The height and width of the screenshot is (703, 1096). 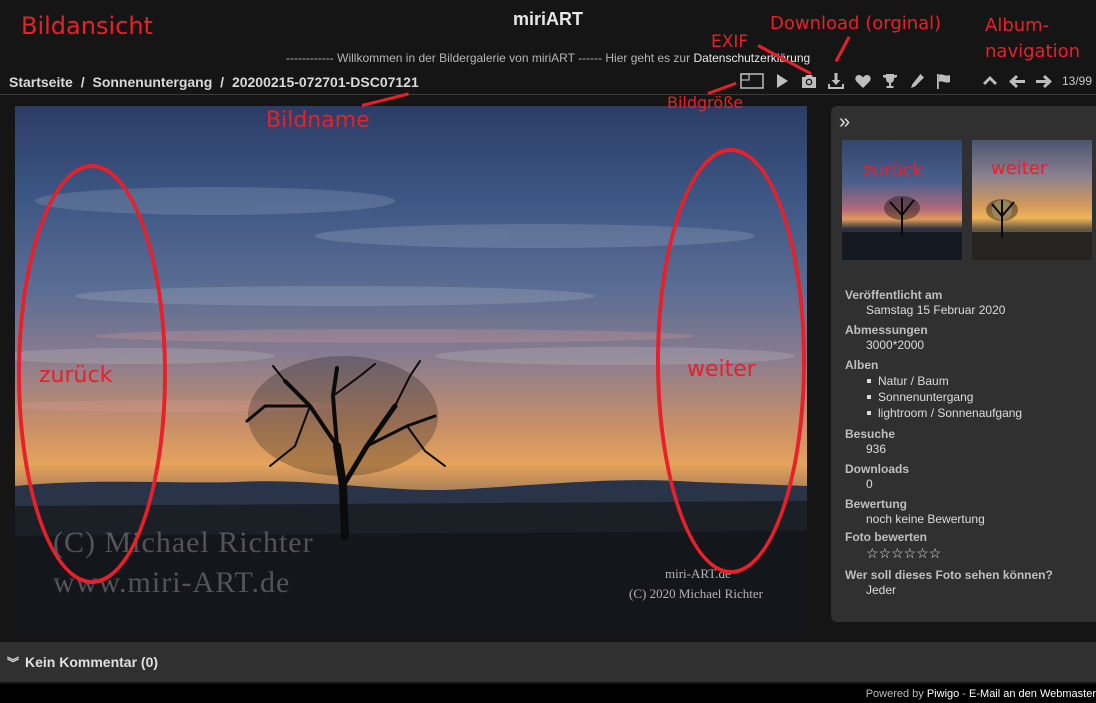 I want to click on privacy-level-value: Jeder, so click(x=979, y=590).